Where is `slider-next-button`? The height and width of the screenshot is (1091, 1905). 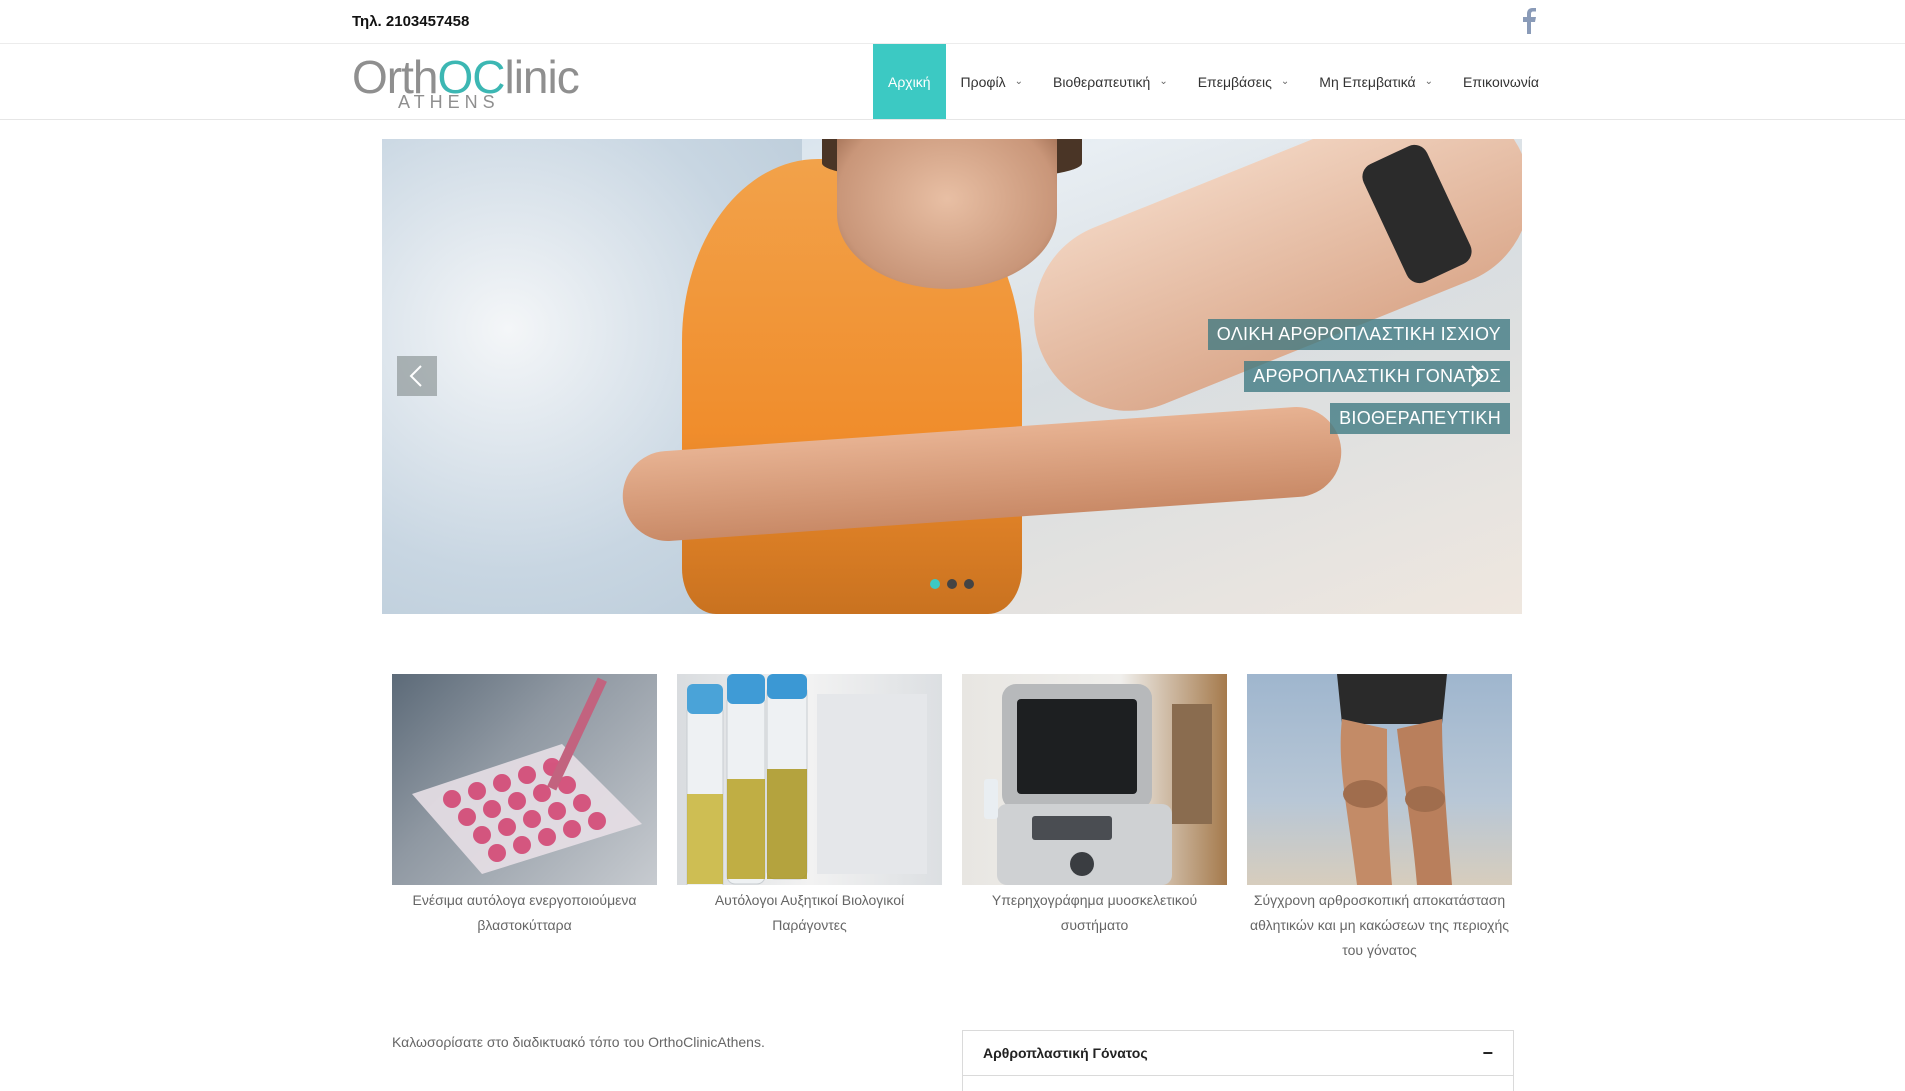
slider-next-button is located at coordinates (1476, 376).